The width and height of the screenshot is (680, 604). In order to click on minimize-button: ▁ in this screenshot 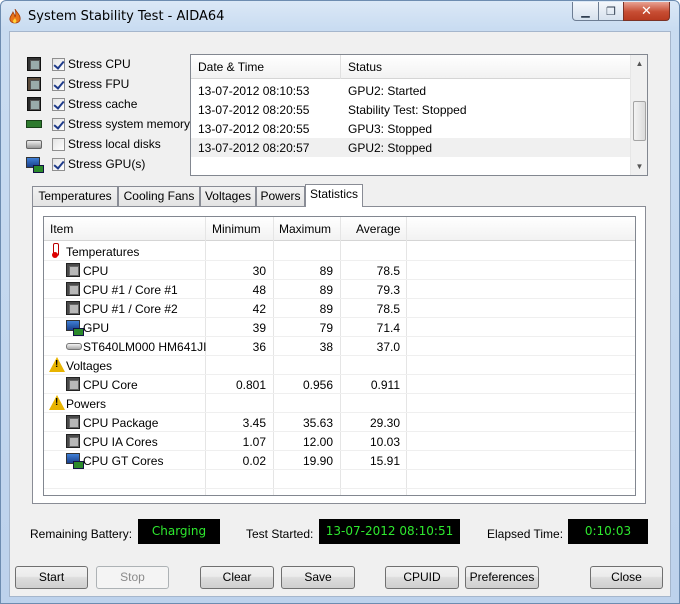, I will do `click(585, 11)`.